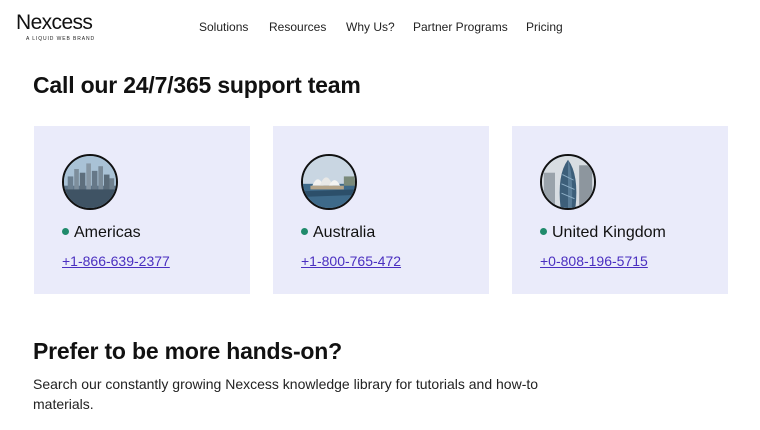 The width and height of the screenshot is (760, 430). Describe the element at coordinates (116, 261) in the screenshot. I see `phone-link-americas: +1-866-639-2377` at that location.